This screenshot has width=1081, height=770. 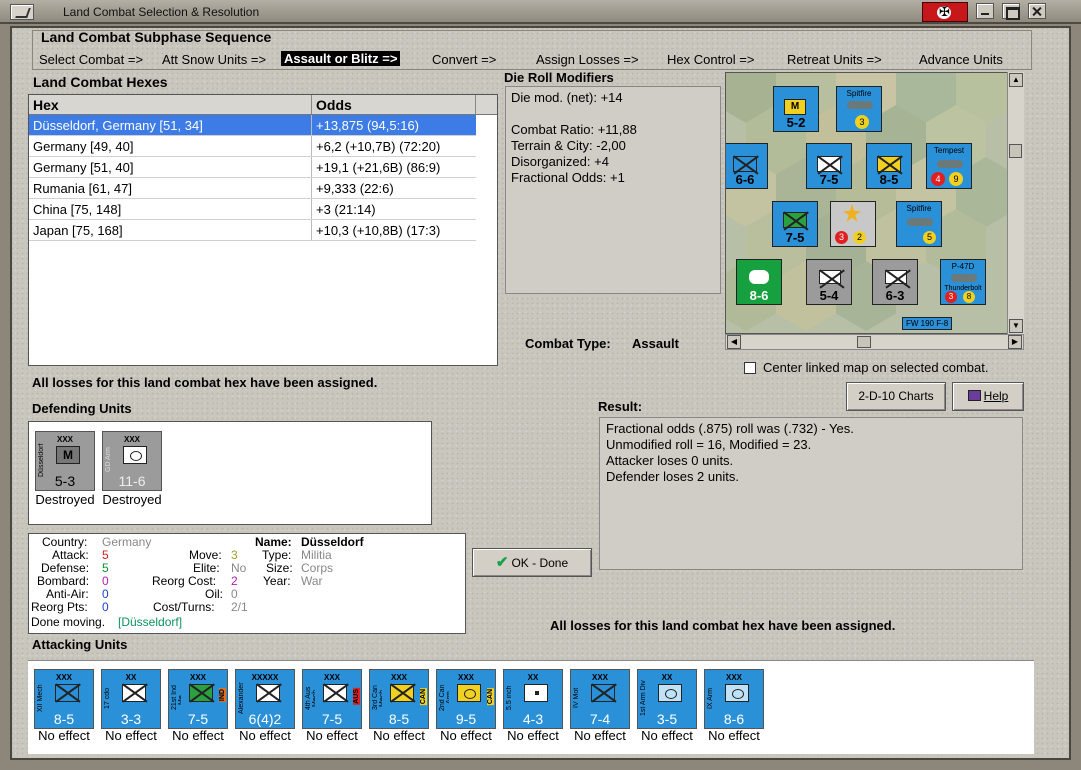 What do you see at coordinates (963, 282) in the screenshot?
I see `map-aircraft-counter: P-47D Thunderbolt 3 8` at bounding box center [963, 282].